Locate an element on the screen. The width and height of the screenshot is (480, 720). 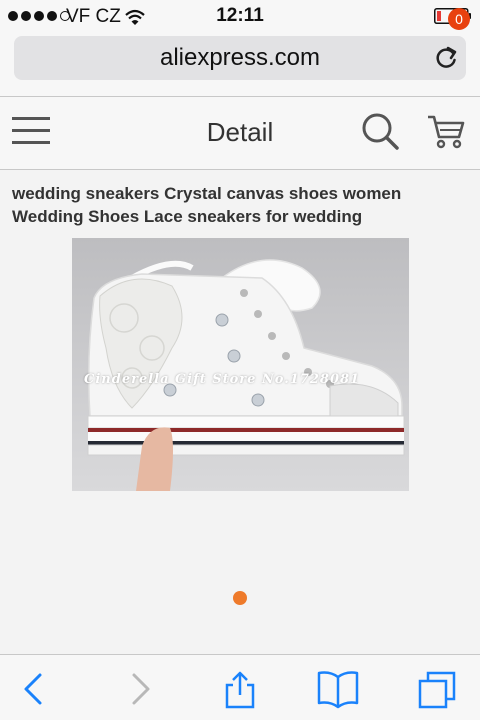
tabs-icon is located at coordinates (438, 689).